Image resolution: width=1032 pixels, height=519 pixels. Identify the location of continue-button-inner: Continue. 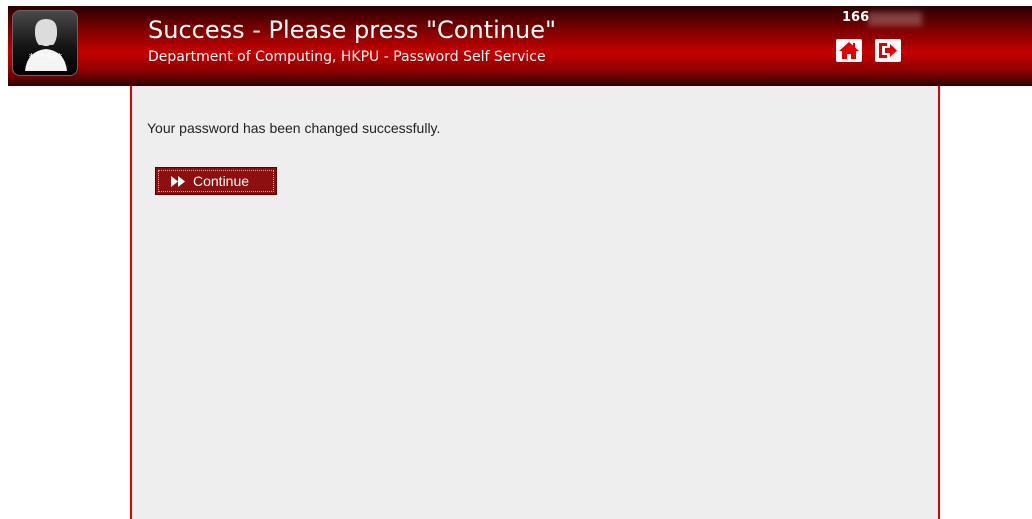
(216, 181).